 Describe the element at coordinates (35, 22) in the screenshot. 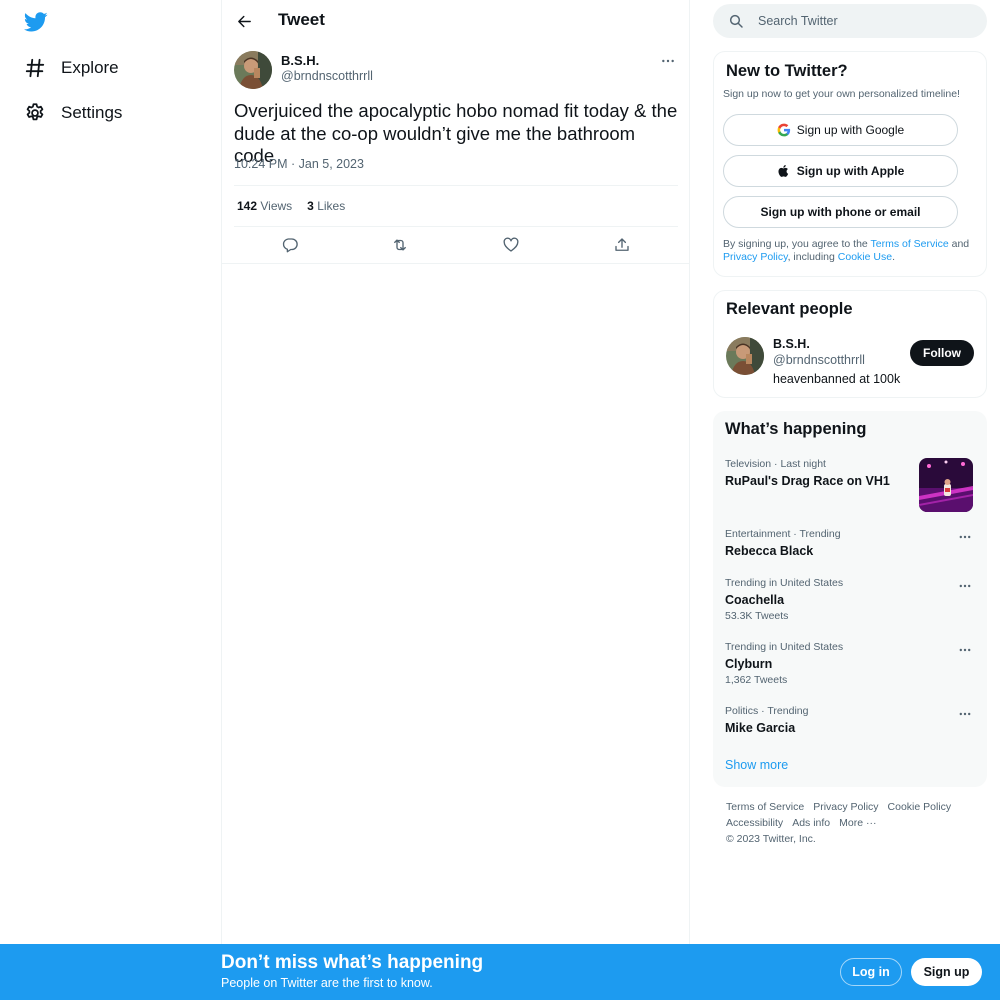

I see `twitter-bird-icon` at that location.